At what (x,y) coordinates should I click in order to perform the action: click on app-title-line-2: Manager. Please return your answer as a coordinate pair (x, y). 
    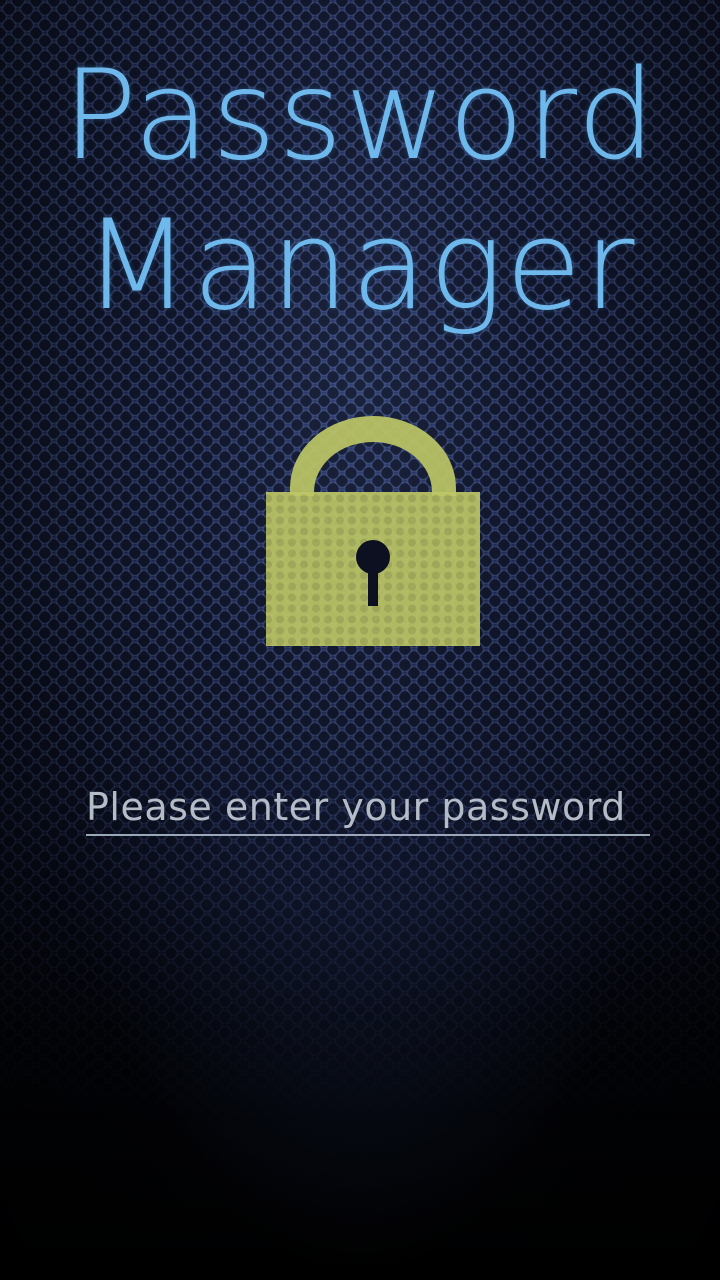
    Looking at the image, I should click on (360, 266).